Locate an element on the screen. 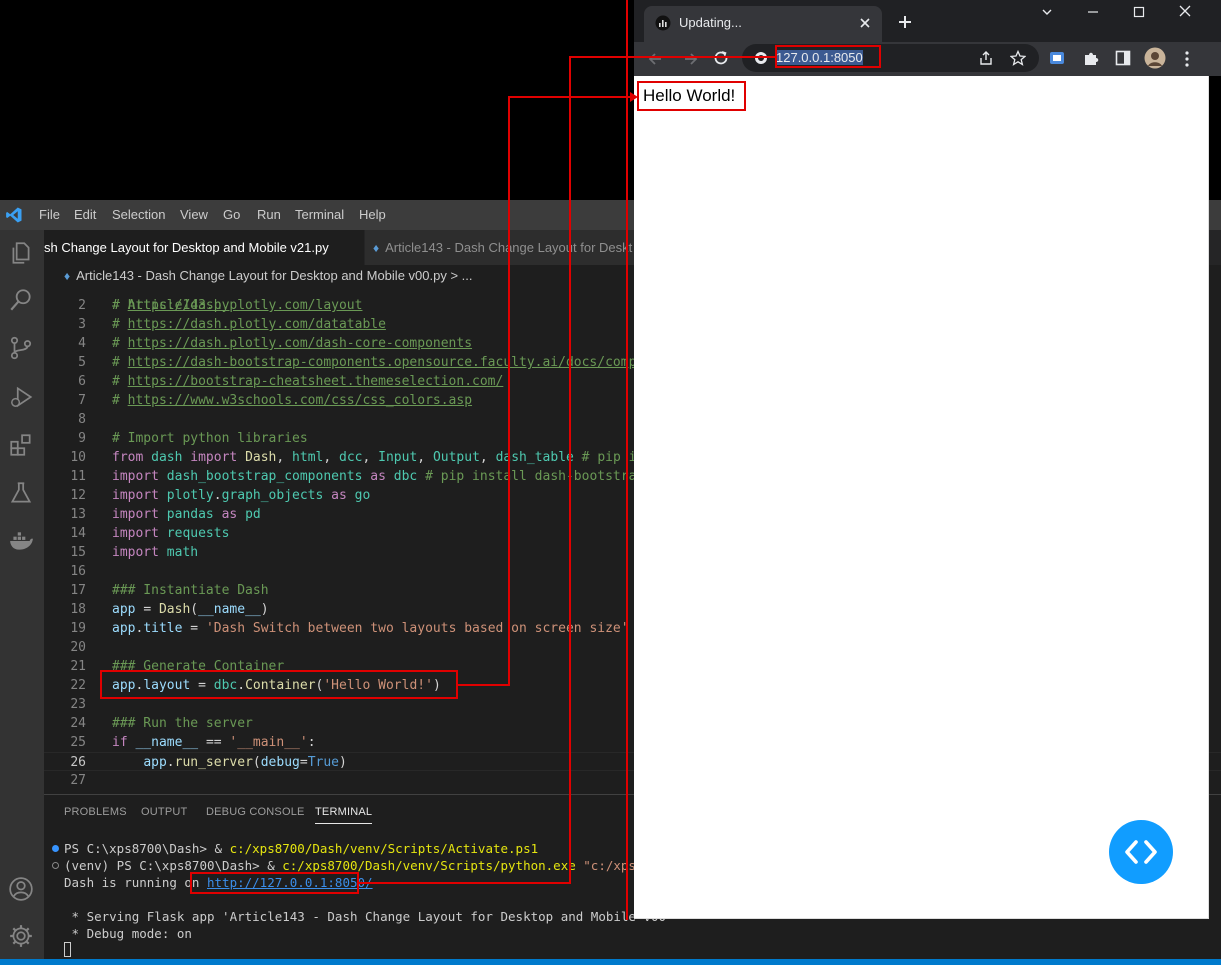  close-window-icon is located at coordinates (1185, 11).